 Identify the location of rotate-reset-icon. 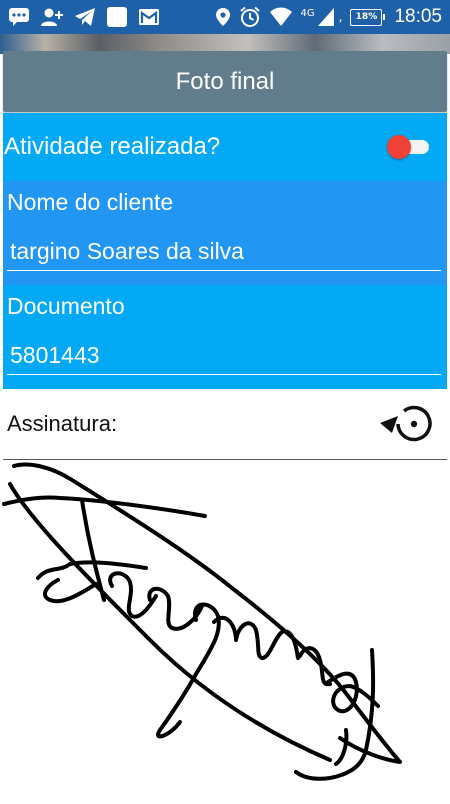
(407, 426).